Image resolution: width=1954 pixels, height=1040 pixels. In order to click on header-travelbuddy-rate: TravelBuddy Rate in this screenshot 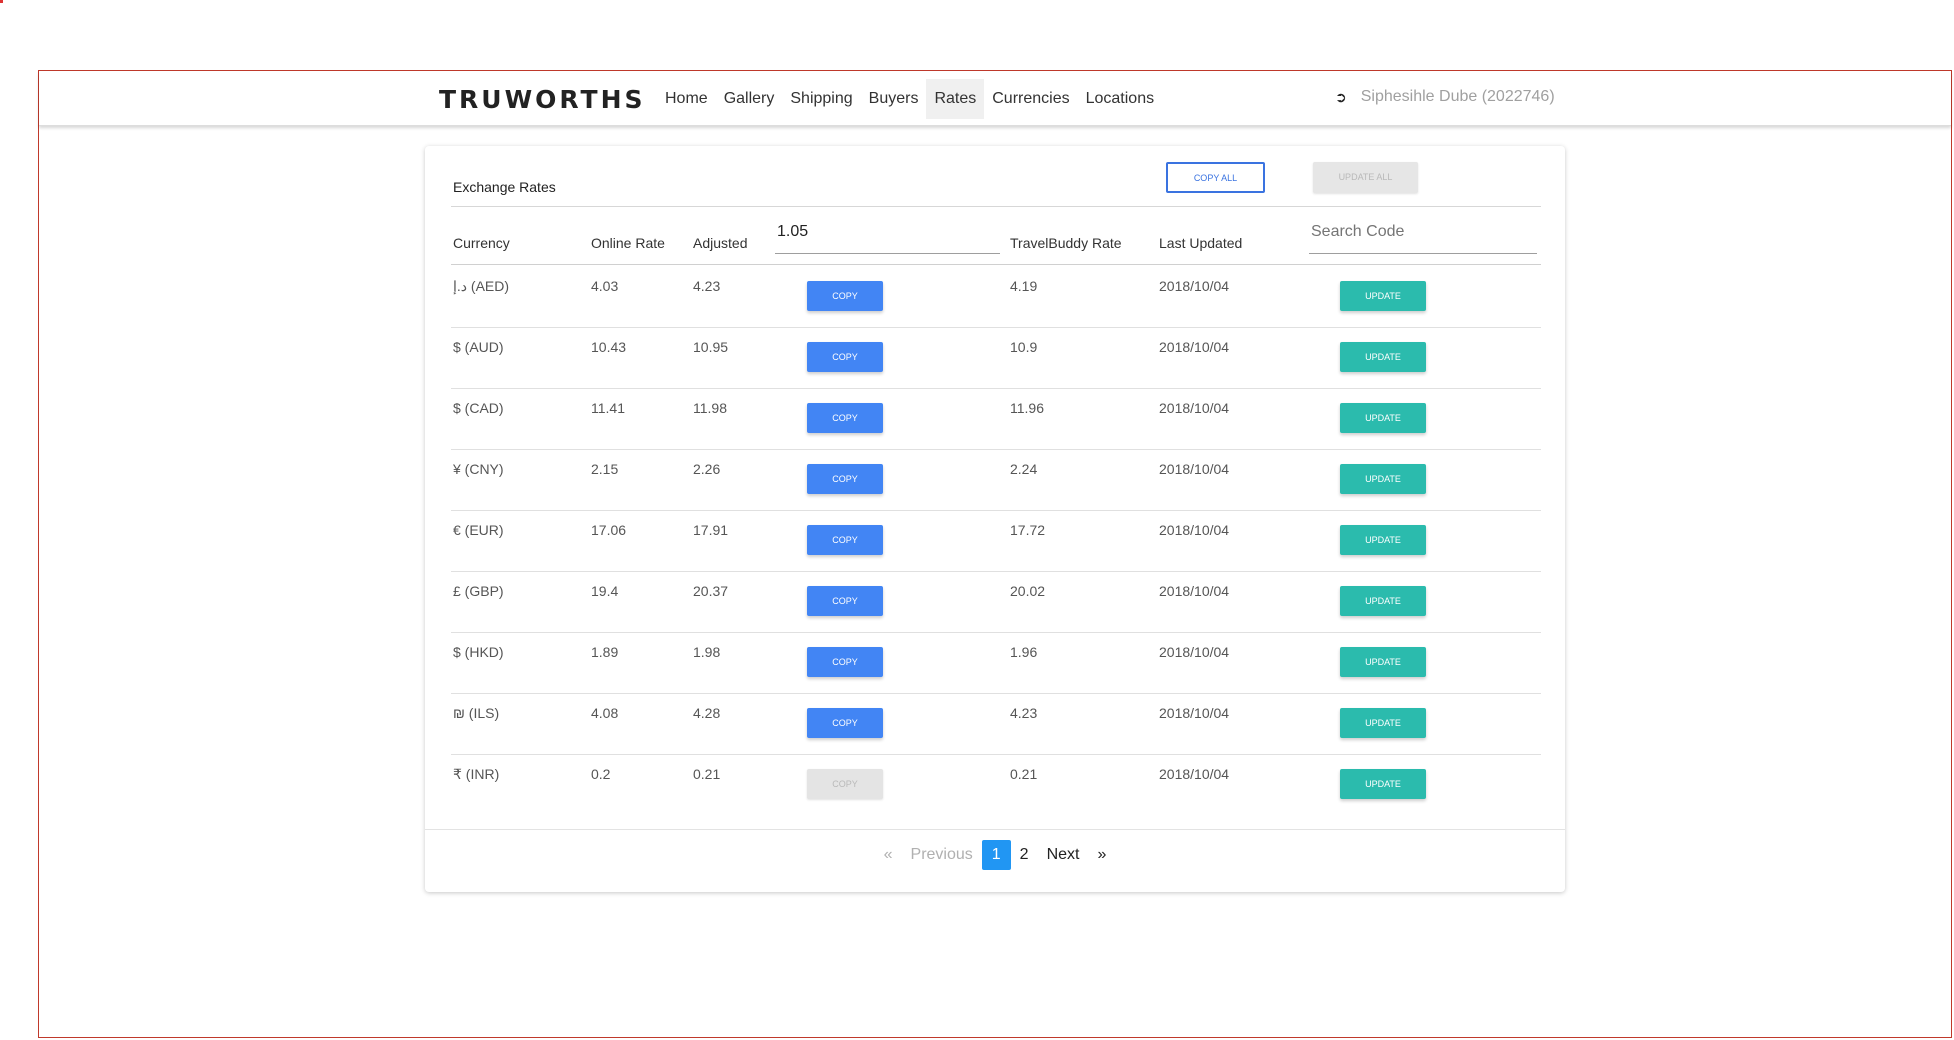, I will do `click(1066, 243)`.